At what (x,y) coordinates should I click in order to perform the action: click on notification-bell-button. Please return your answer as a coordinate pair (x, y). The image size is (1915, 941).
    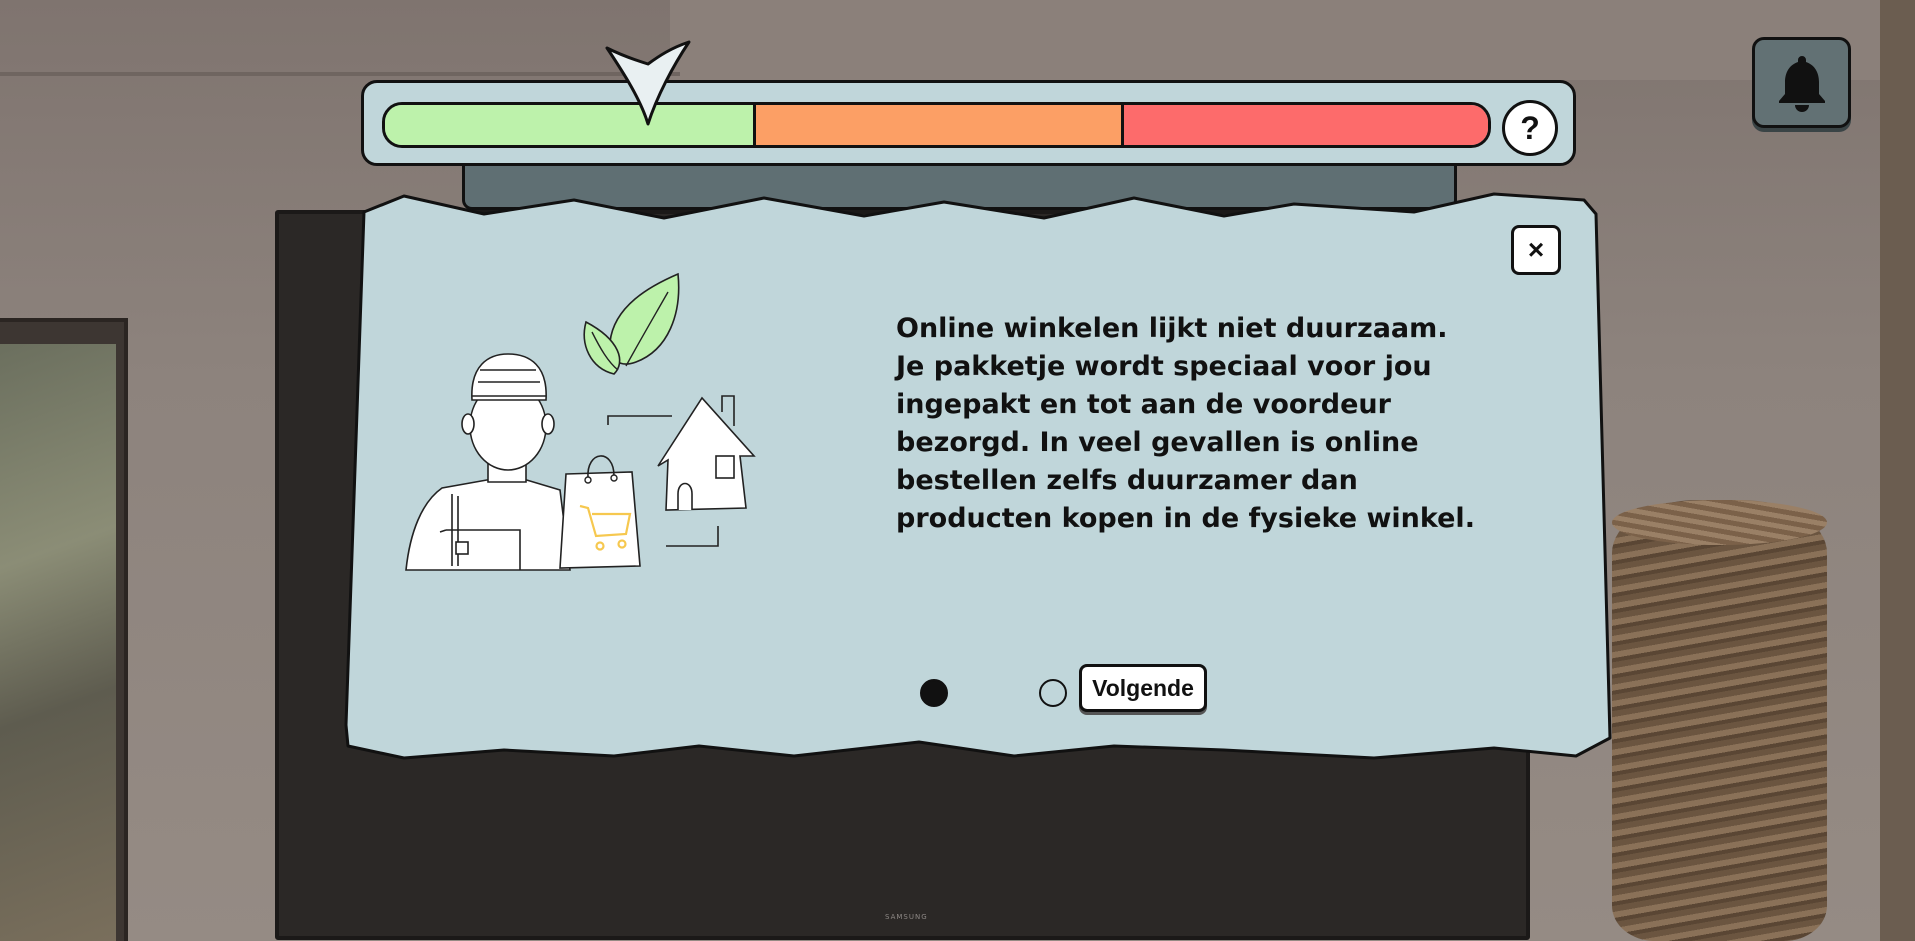
    Looking at the image, I should click on (1801, 82).